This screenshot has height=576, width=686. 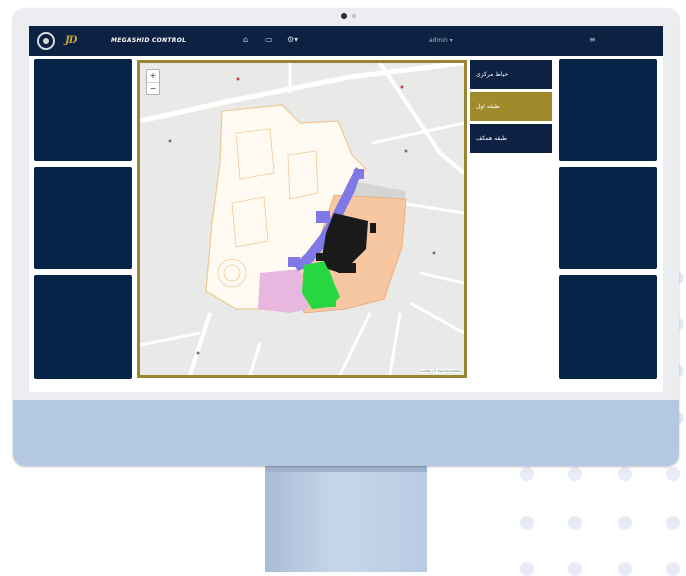 What do you see at coordinates (71, 40) in the screenshot?
I see `brand-mark: JD` at bounding box center [71, 40].